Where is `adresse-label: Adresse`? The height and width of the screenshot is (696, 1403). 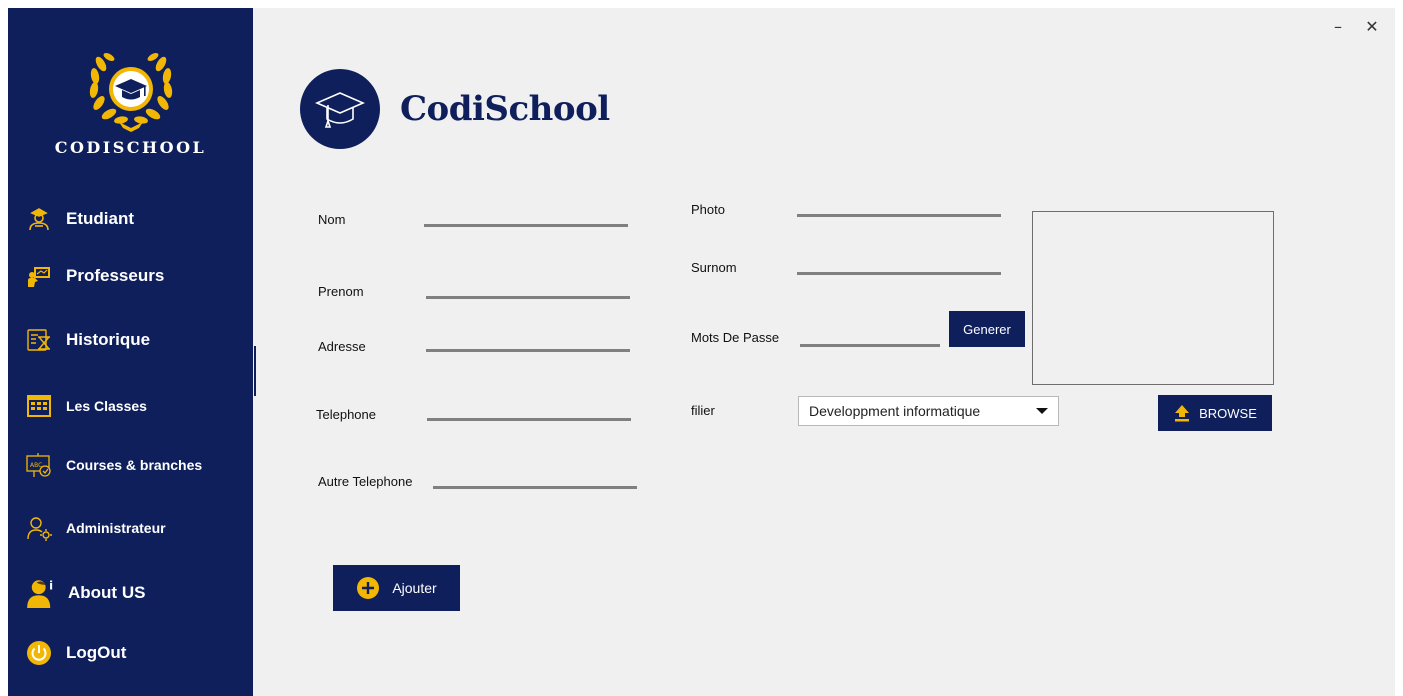 adresse-label: Adresse is located at coordinates (342, 346).